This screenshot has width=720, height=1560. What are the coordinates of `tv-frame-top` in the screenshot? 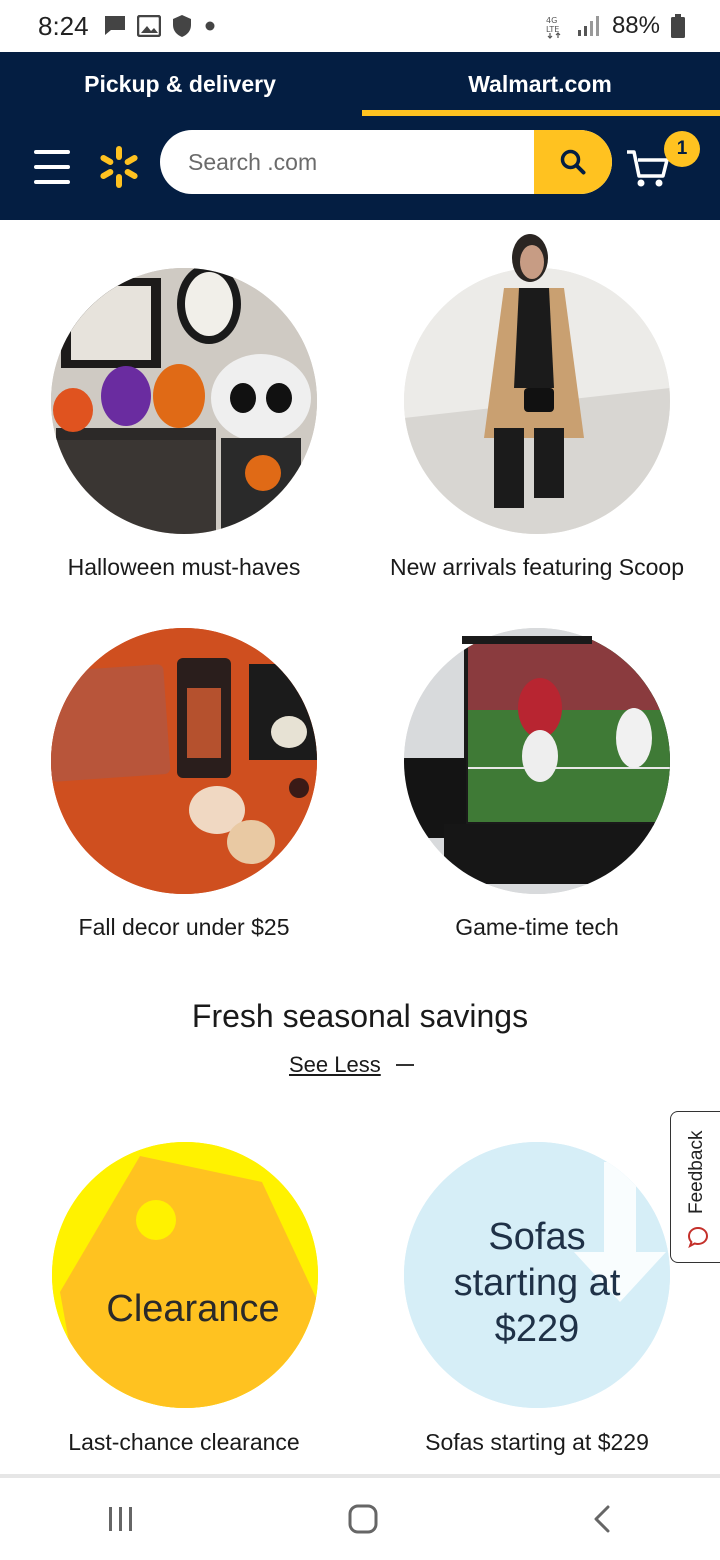 It's located at (527, 640).